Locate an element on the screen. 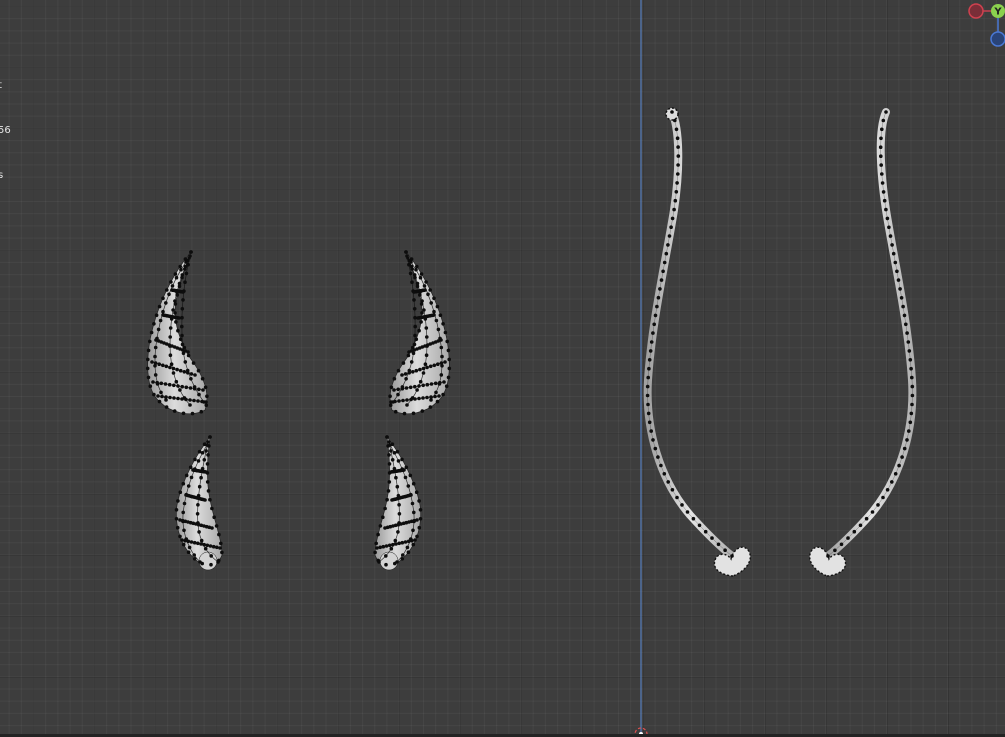 The width and height of the screenshot is (1005, 737). gizmo-x-axis-icon is located at coordinates (976, 11).